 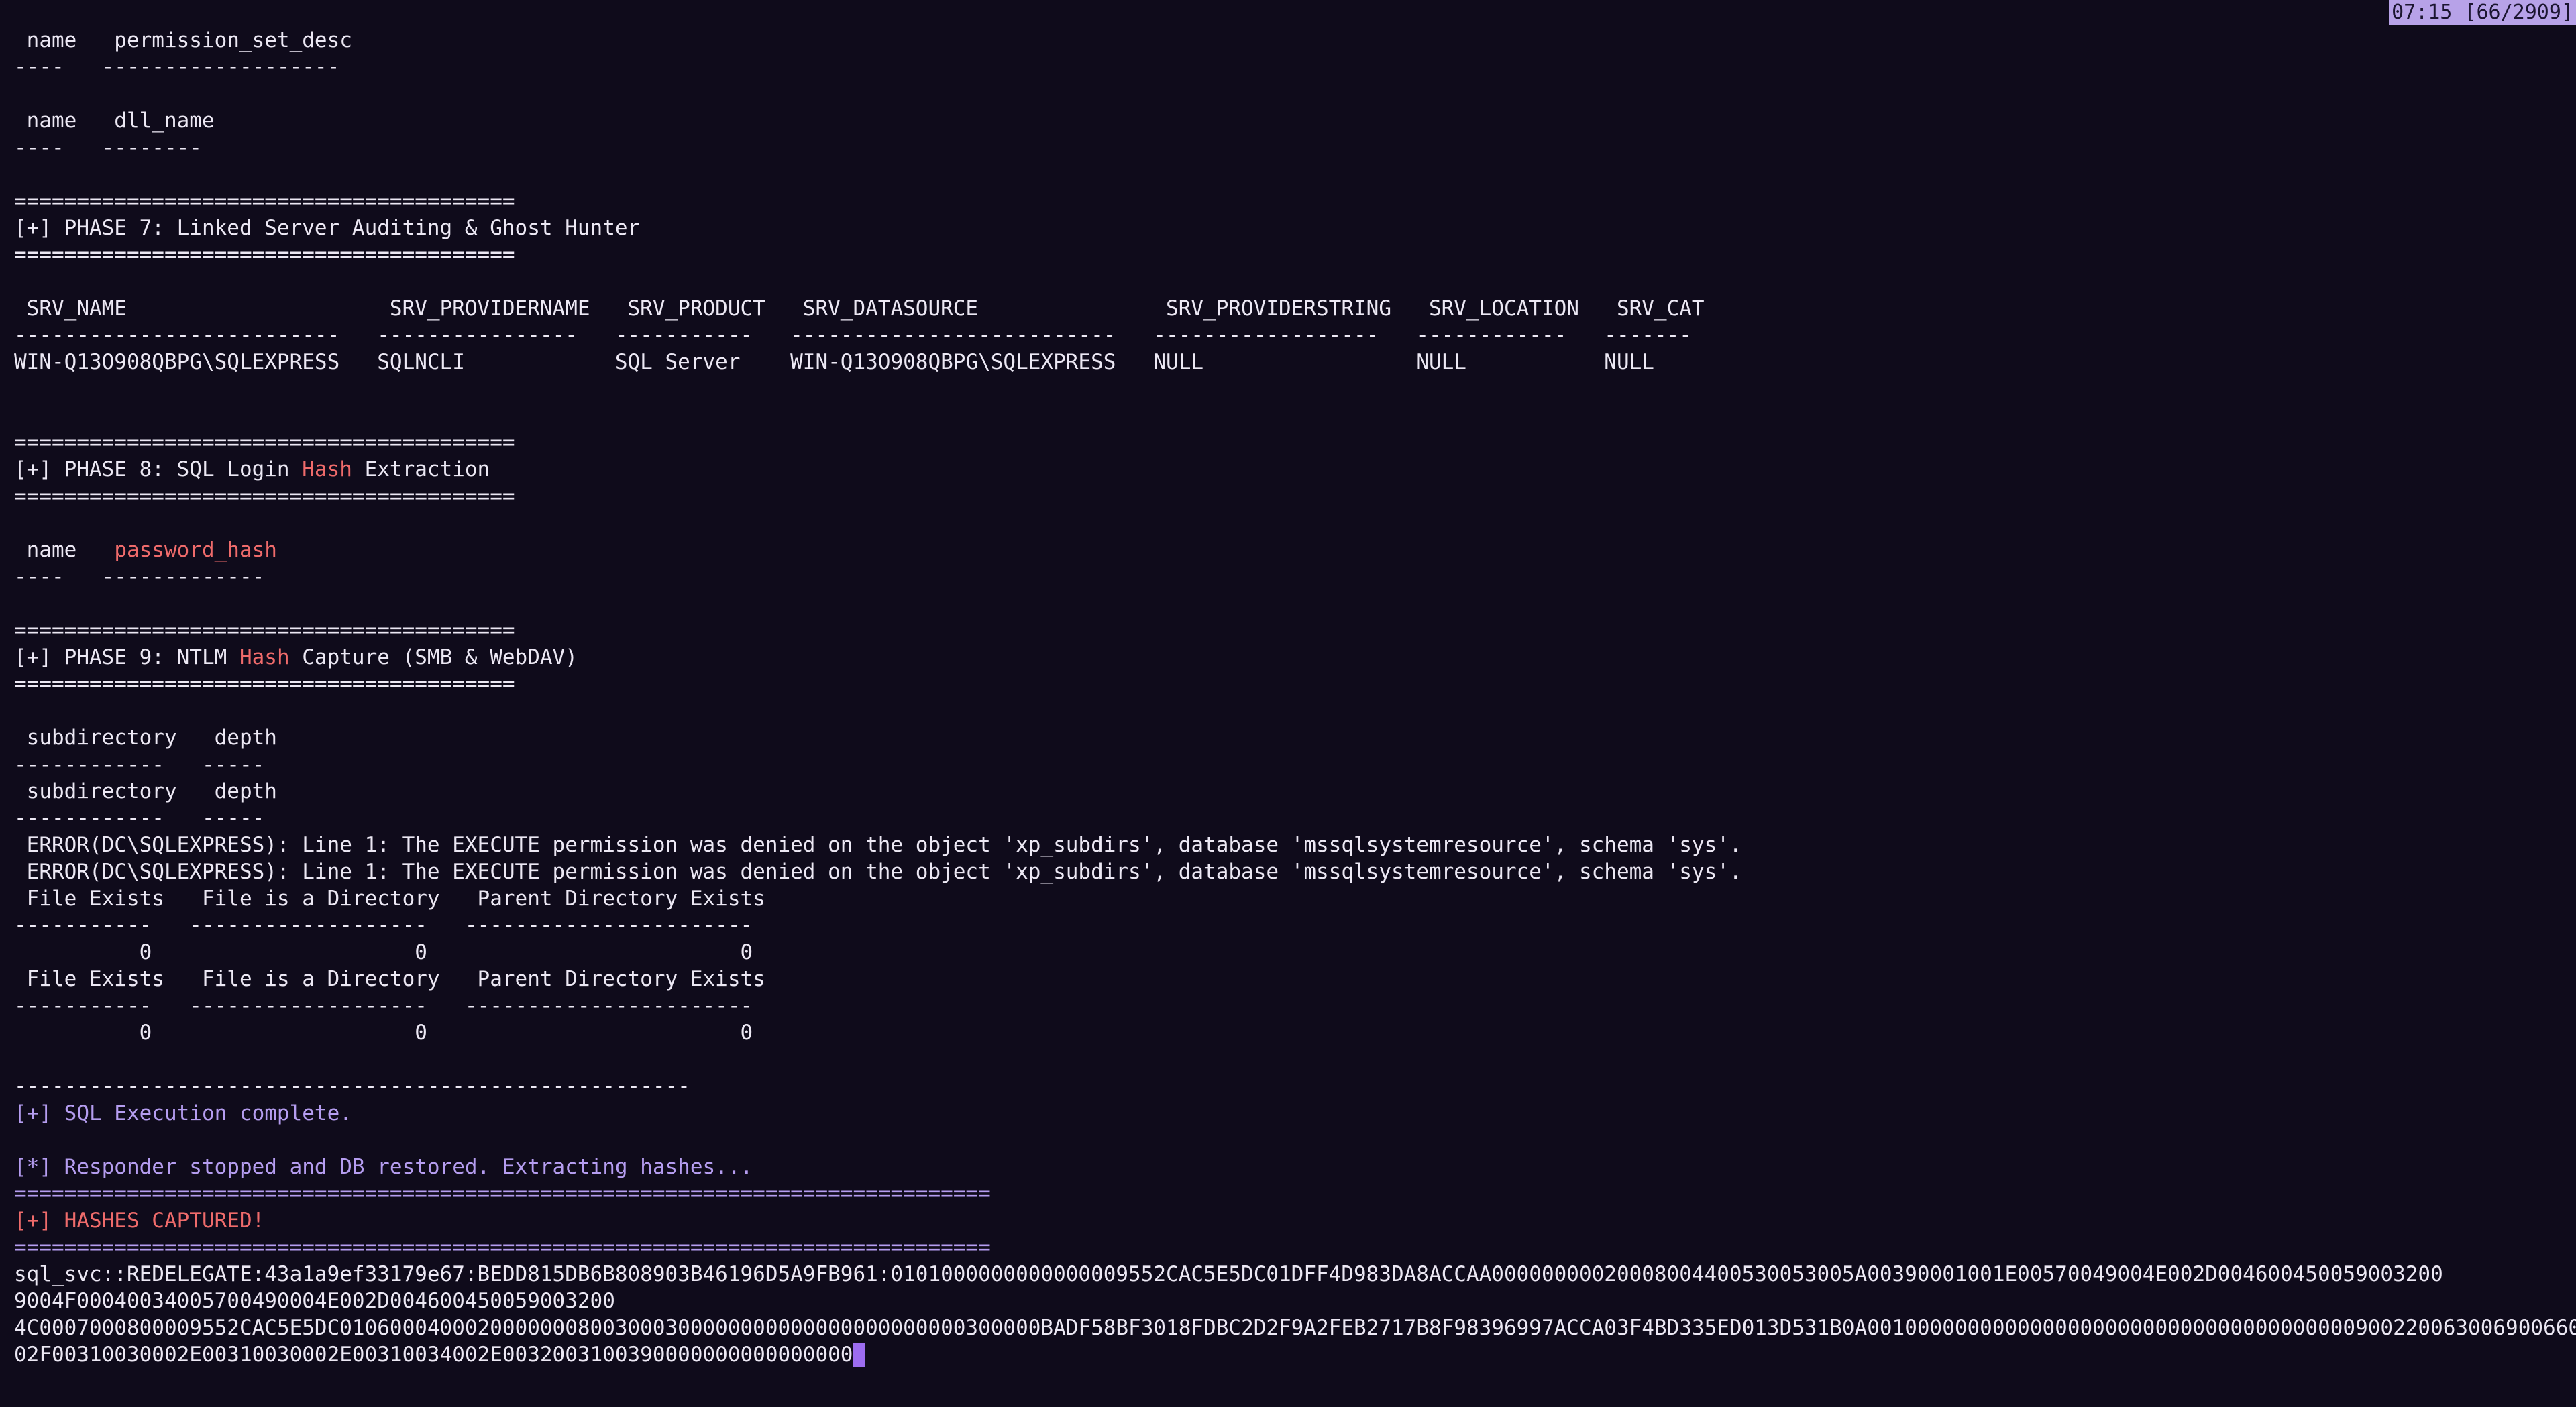 I want to click on status-bar-time: 07:15 [66/2909], so click(x=2482, y=12).